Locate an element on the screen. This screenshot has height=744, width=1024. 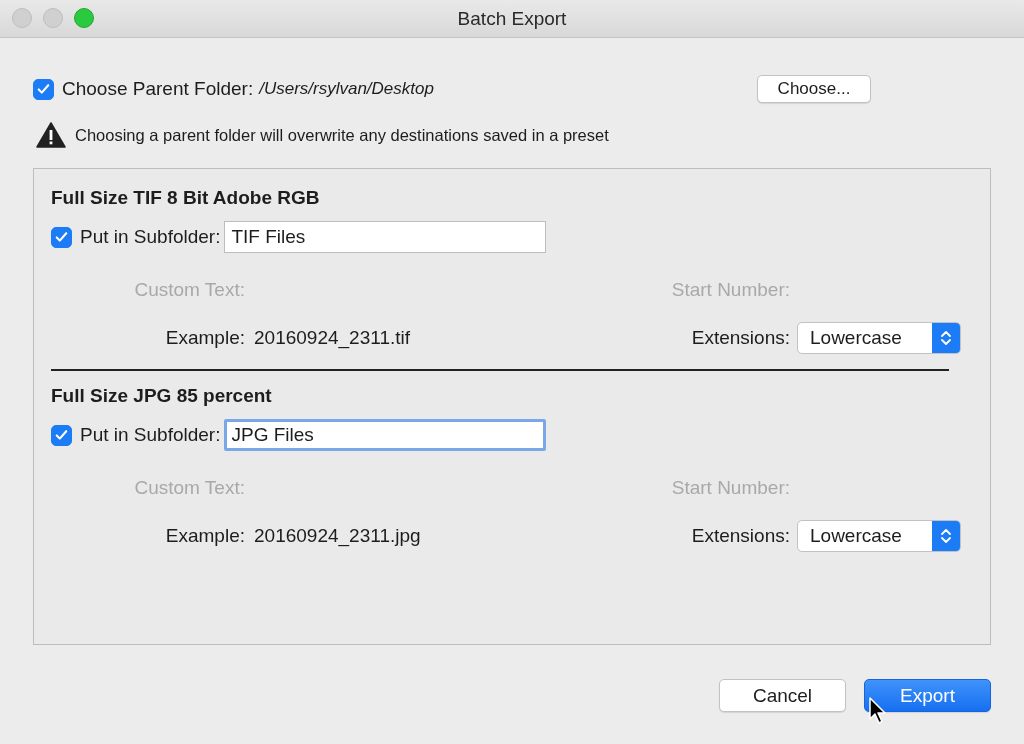
preset-title: Full Size TIF 8 Bit Adobe RGB is located at coordinates (186, 198).